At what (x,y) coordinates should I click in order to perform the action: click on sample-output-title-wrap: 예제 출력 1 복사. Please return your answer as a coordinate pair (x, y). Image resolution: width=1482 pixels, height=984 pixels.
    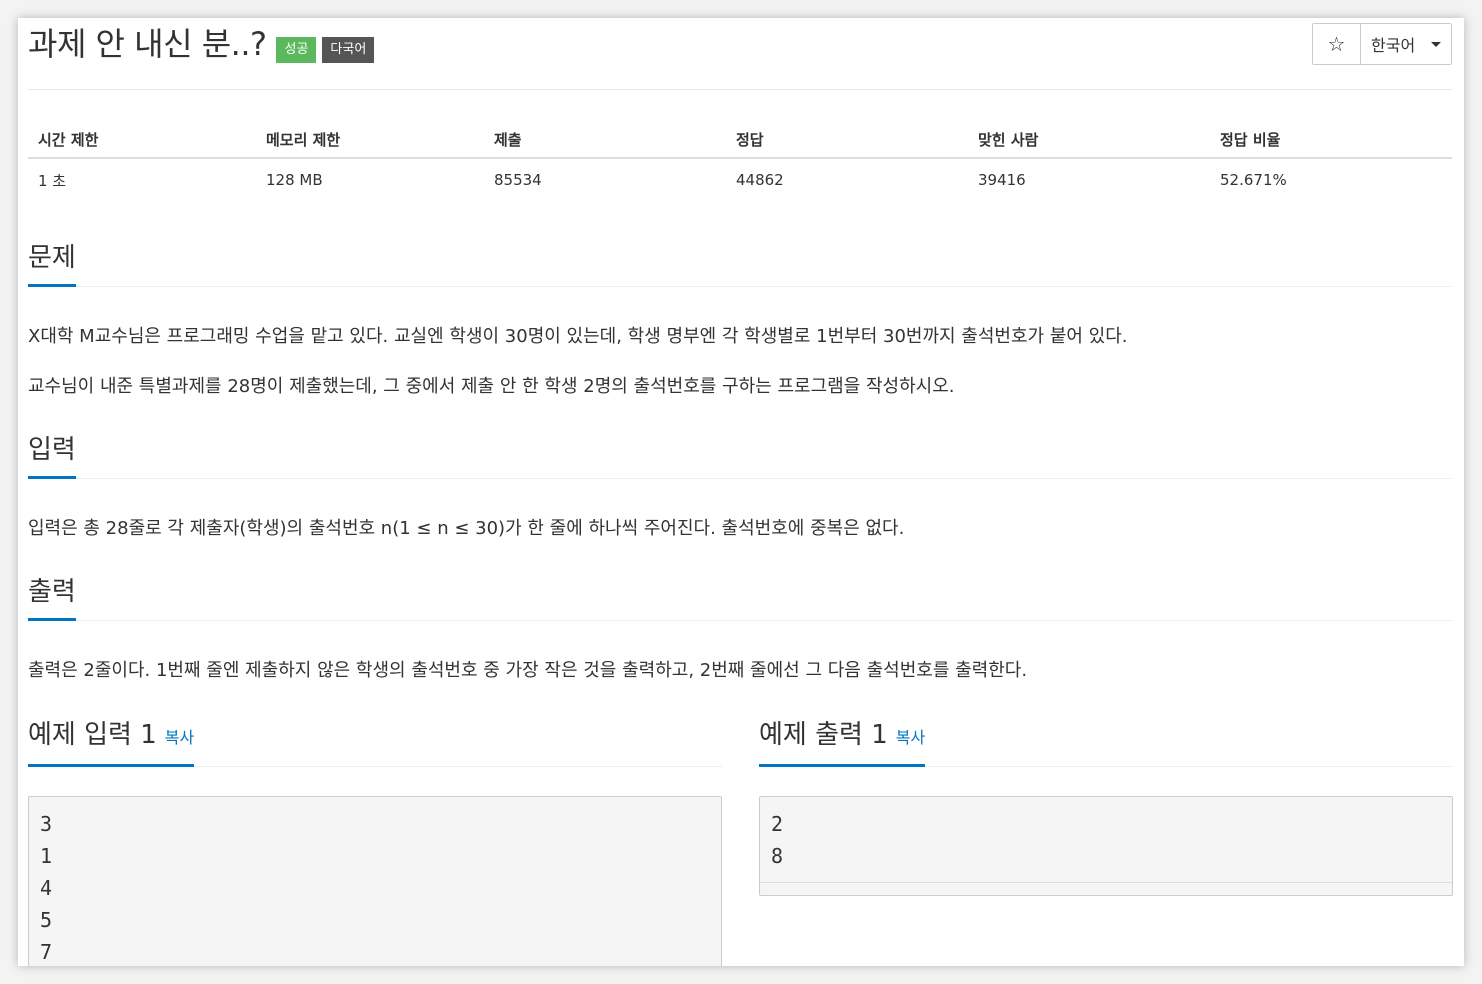
    Looking at the image, I should click on (842, 743).